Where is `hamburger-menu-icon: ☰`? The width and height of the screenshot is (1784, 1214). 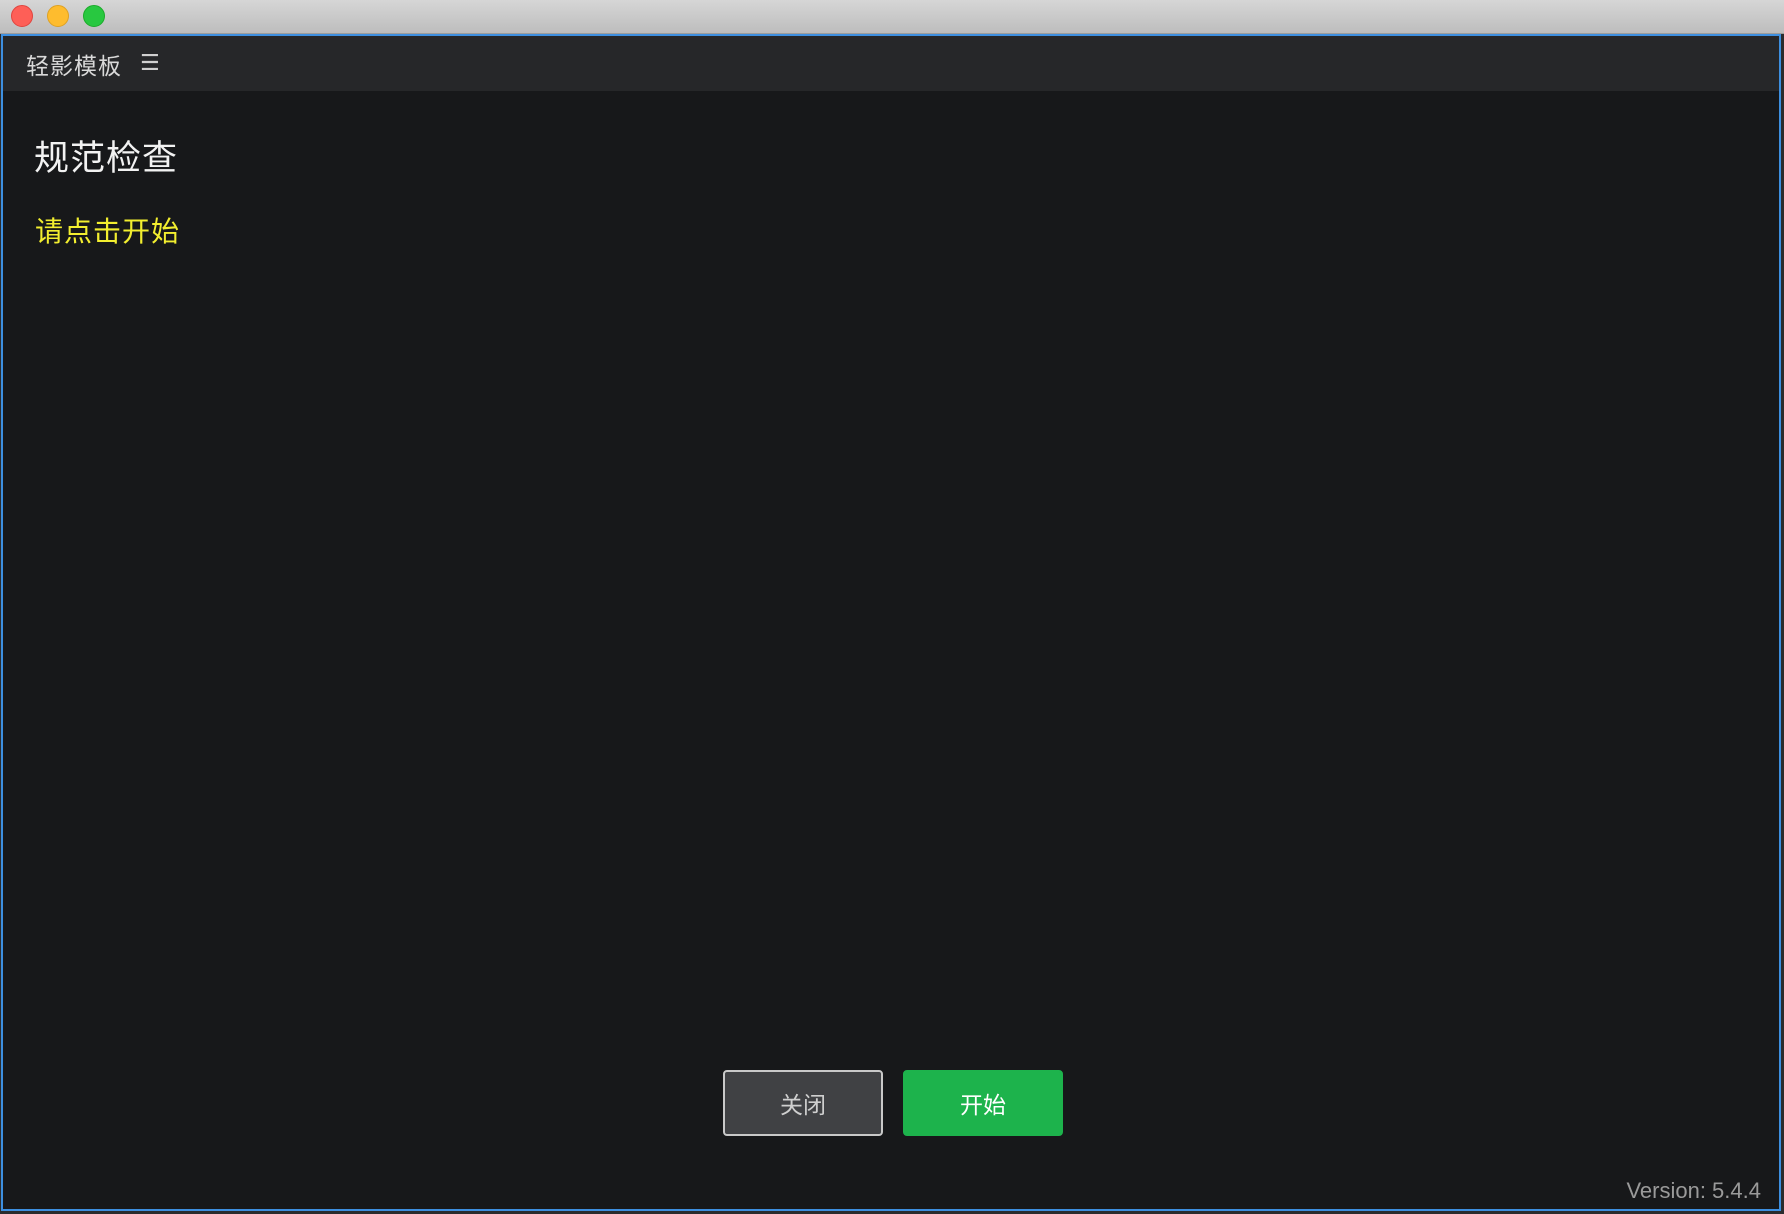 hamburger-menu-icon: ☰ is located at coordinates (150, 63).